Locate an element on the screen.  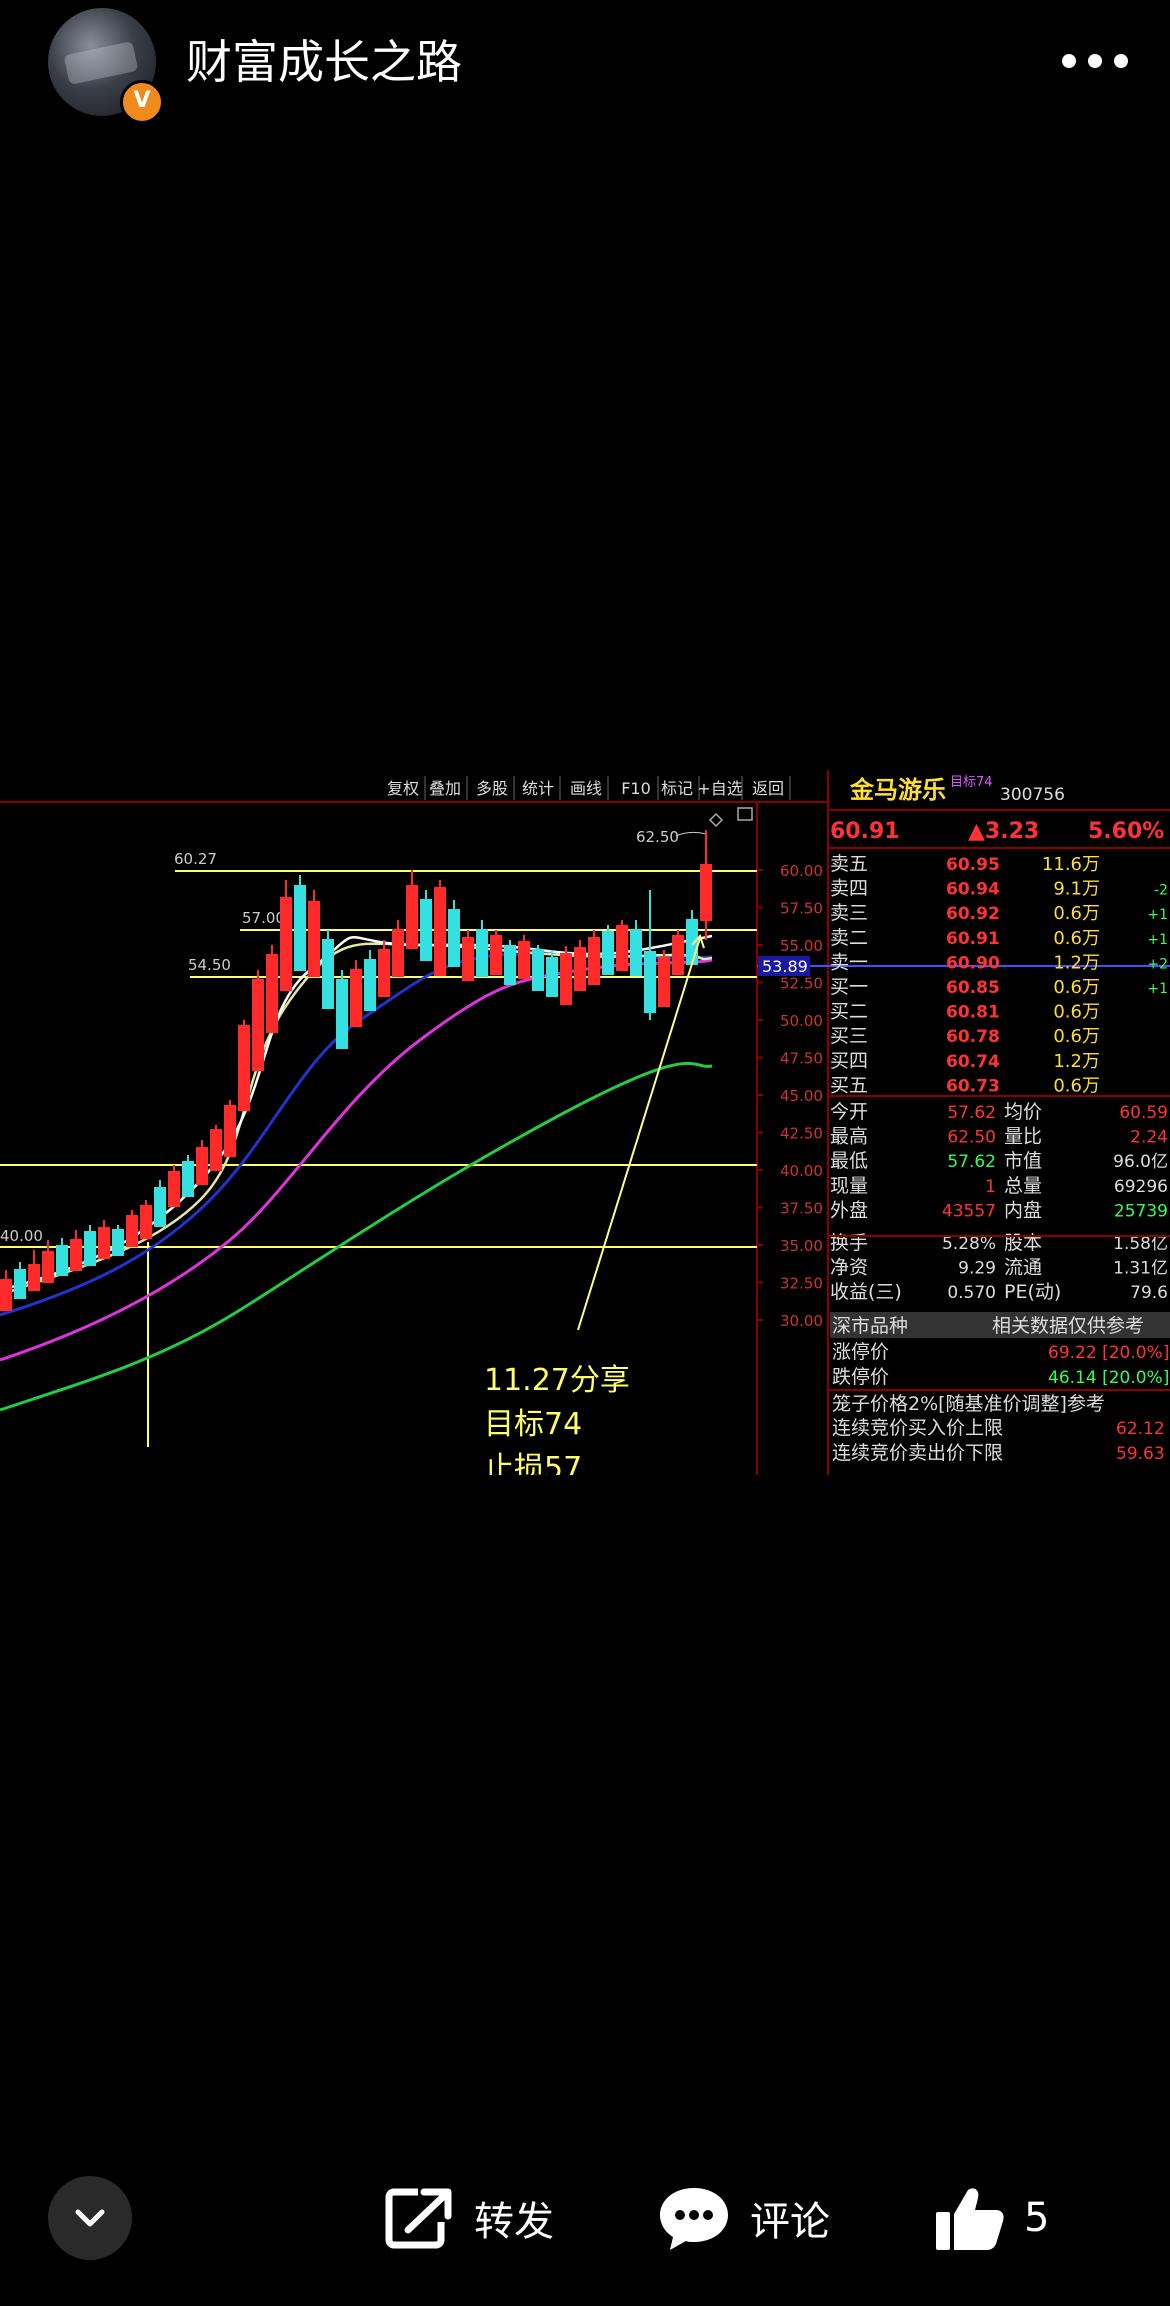
toolbar-item: 返回 is located at coordinates (768, 788).